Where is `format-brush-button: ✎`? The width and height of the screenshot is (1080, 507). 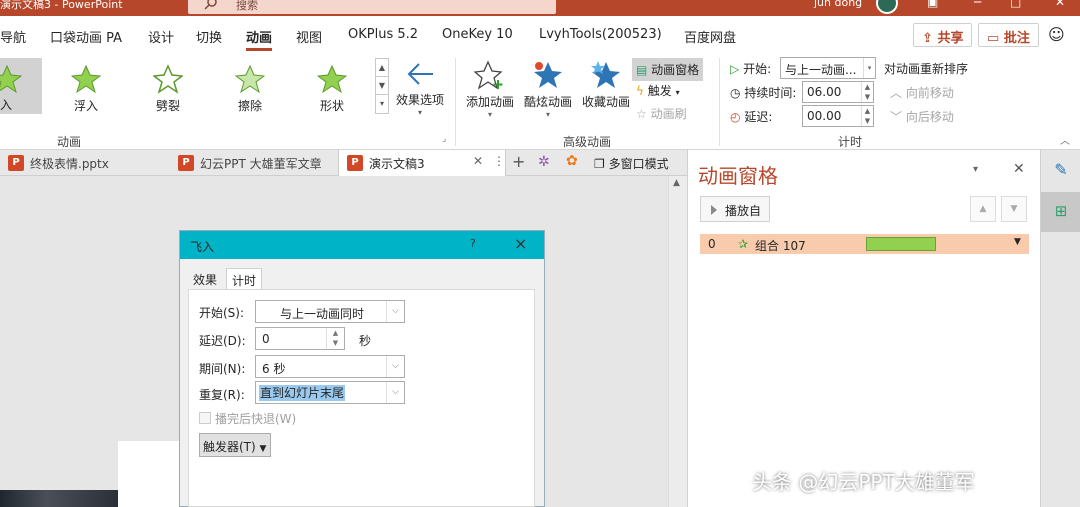
format-brush-button: ✎ is located at coordinates (1060, 170).